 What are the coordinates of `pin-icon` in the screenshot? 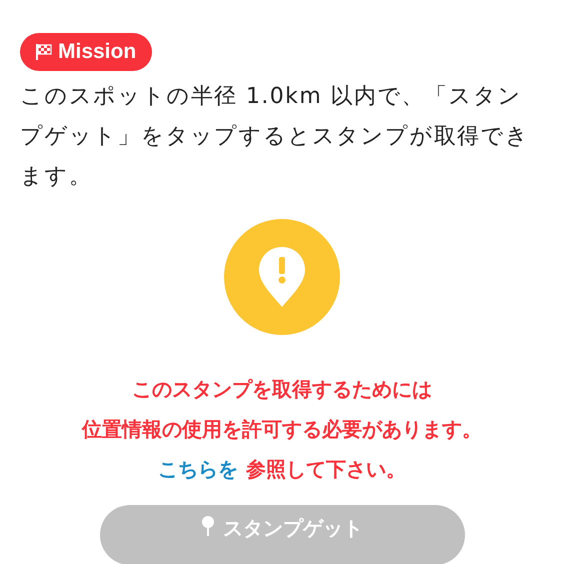 It's located at (208, 526).